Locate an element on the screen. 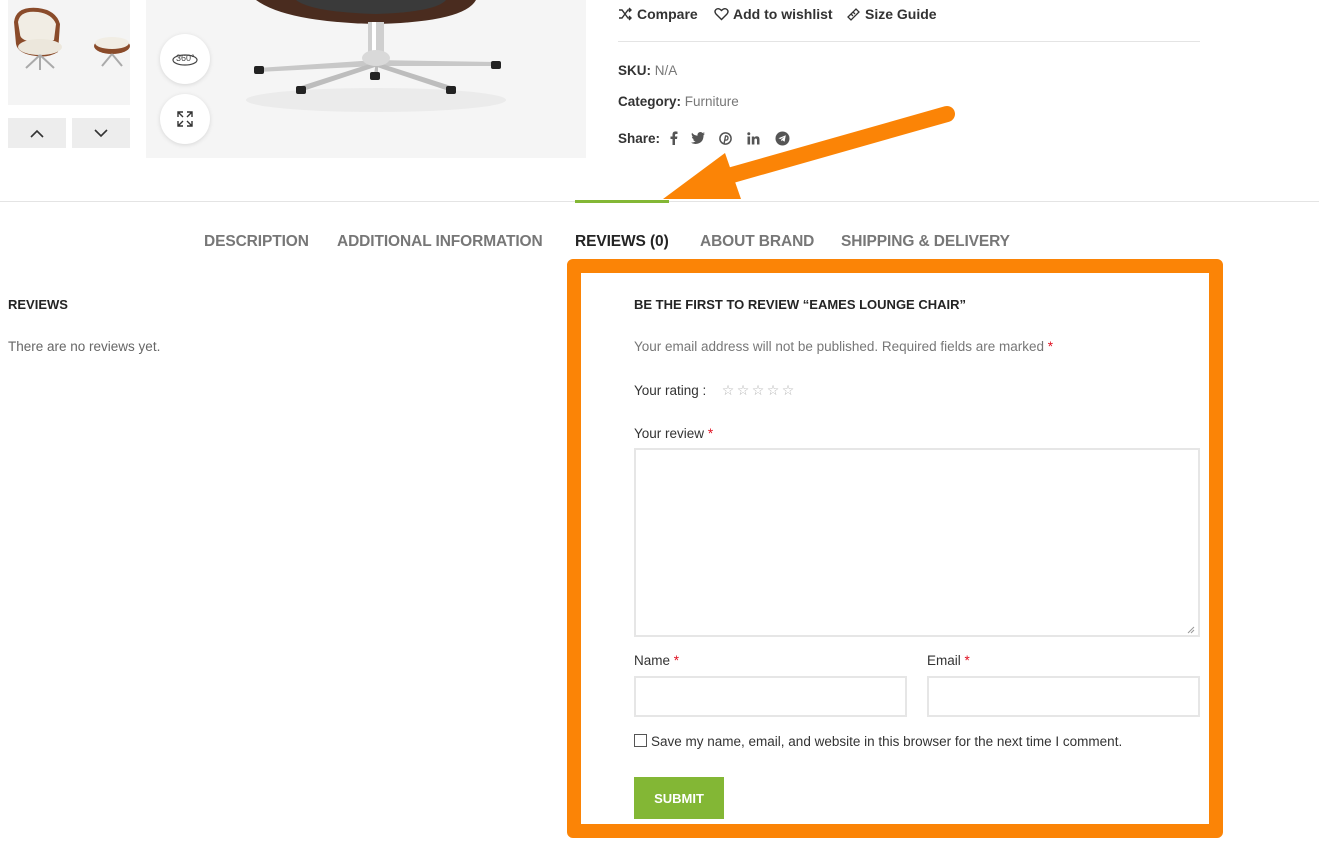  share-label: Share: is located at coordinates (639, 138).